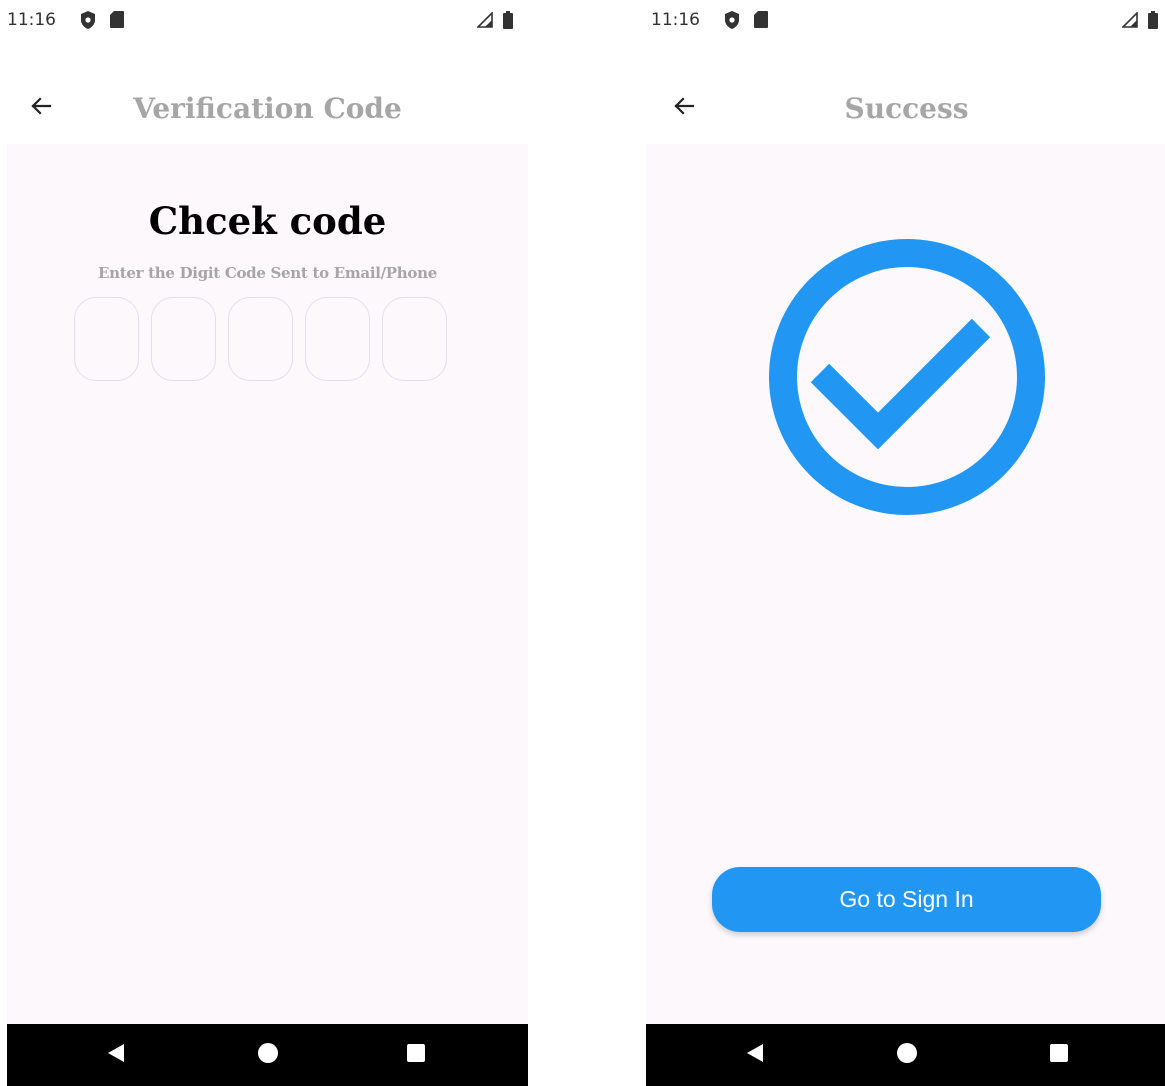 The image size is (1165, 1086). I want to click on code-input-row, so click(260, 339).